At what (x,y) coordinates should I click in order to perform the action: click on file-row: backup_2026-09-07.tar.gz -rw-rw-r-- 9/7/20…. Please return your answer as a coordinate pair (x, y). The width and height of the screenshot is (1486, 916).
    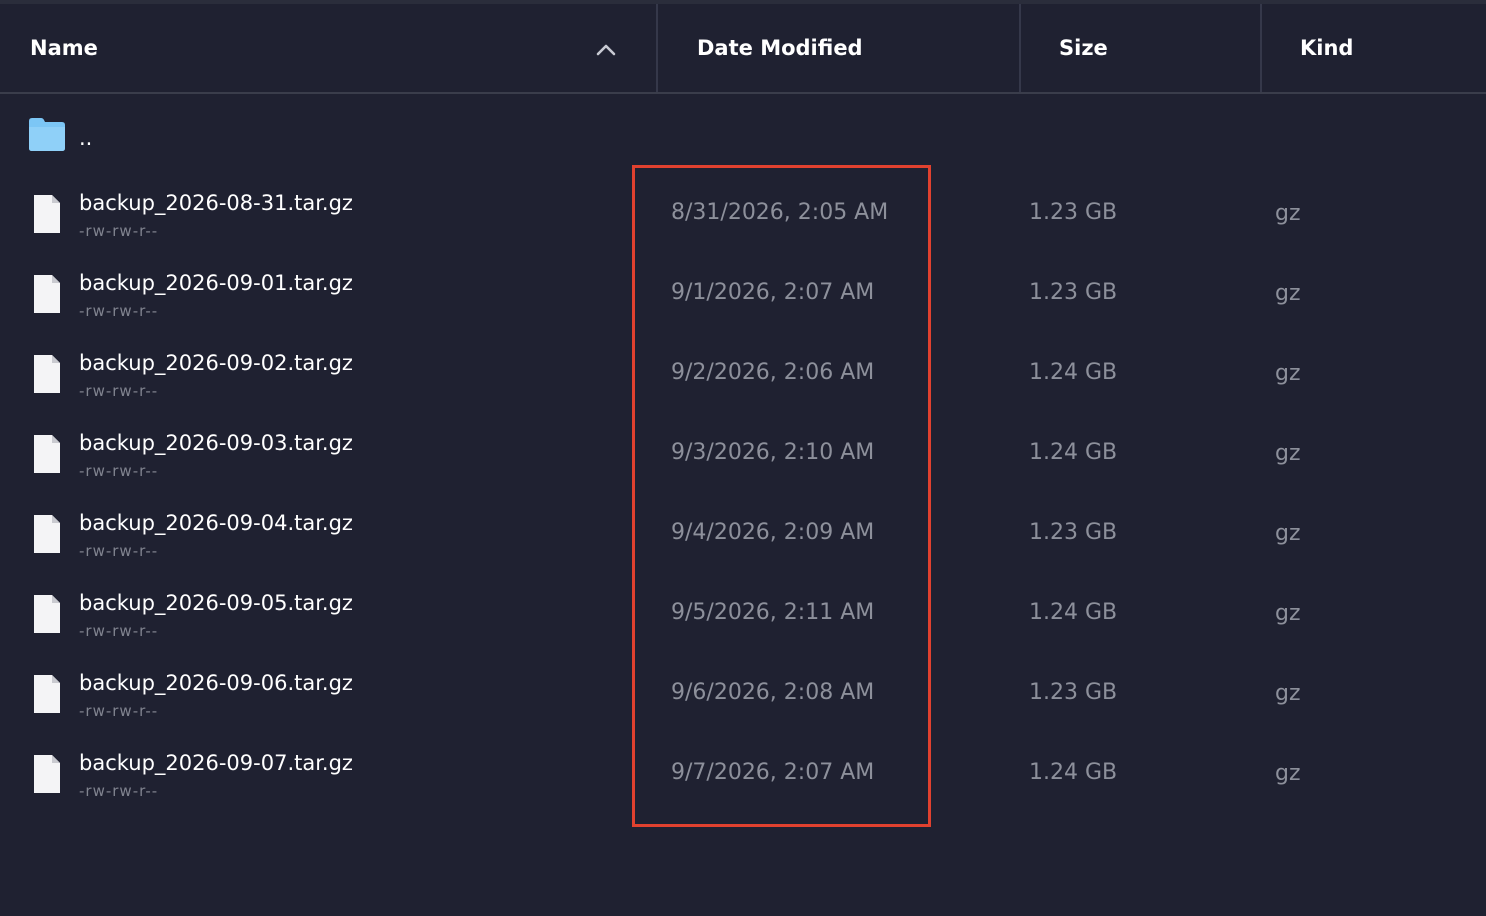
    Looking at the image, I should click on (743, 775).